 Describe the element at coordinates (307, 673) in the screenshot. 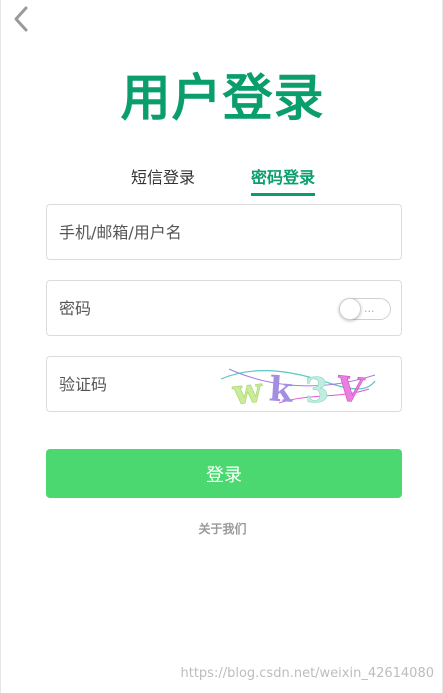

I see `watermark-text: https://blog.csdn.net/weixin_42614080` at that location.